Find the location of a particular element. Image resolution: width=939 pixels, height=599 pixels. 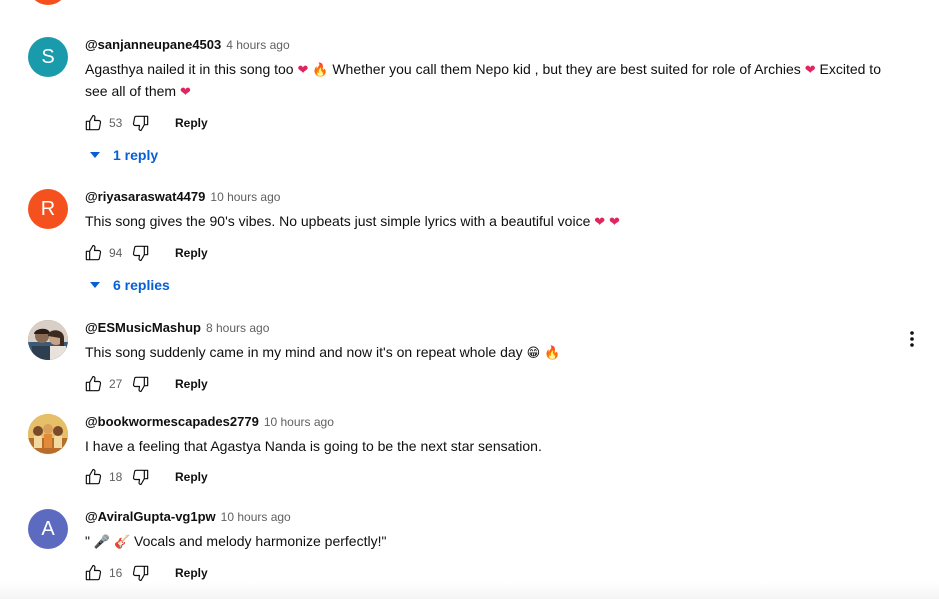

guitar-emoji: 🎸 is located at coordinates (122, 542).